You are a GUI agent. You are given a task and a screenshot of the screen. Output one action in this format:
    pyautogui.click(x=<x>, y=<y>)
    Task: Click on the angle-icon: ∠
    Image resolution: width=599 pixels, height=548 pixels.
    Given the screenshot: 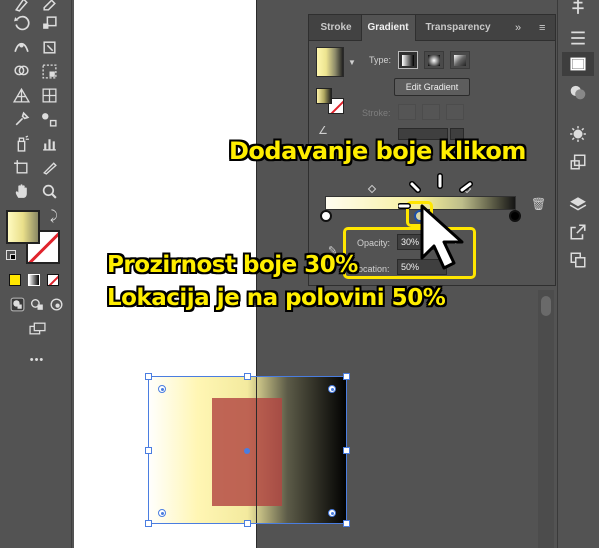 What is the action you would take?
    pyautogui.click(x=323, y=131)
    